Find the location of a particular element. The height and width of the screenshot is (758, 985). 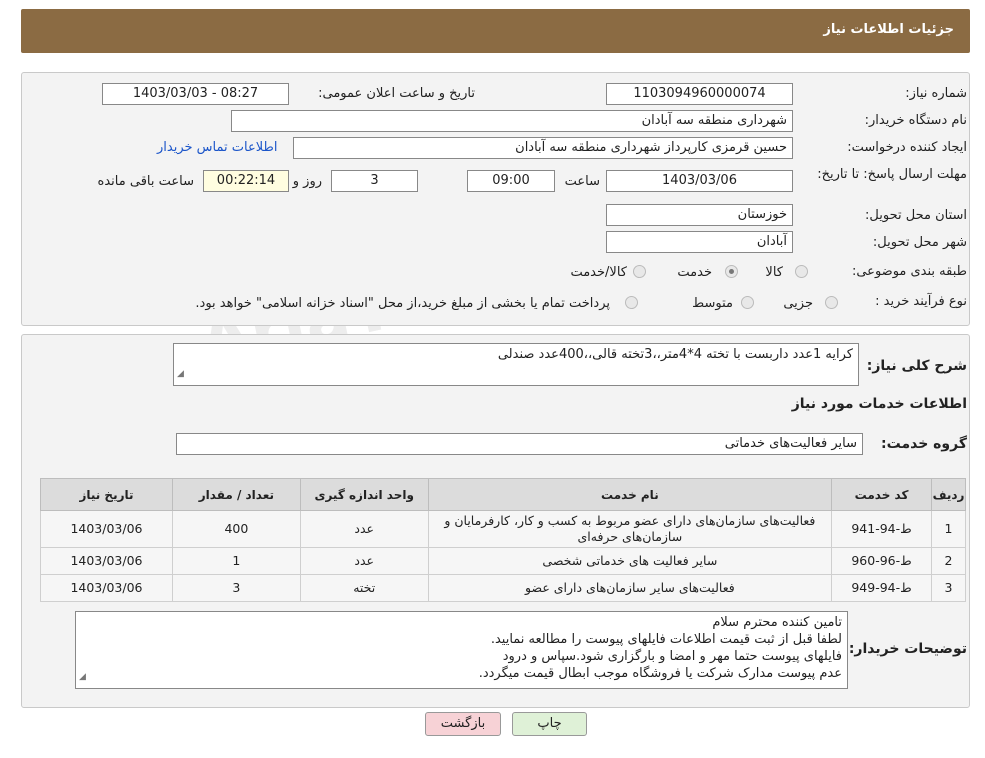

print-button: چاپ is located at coordinates (549, 724).